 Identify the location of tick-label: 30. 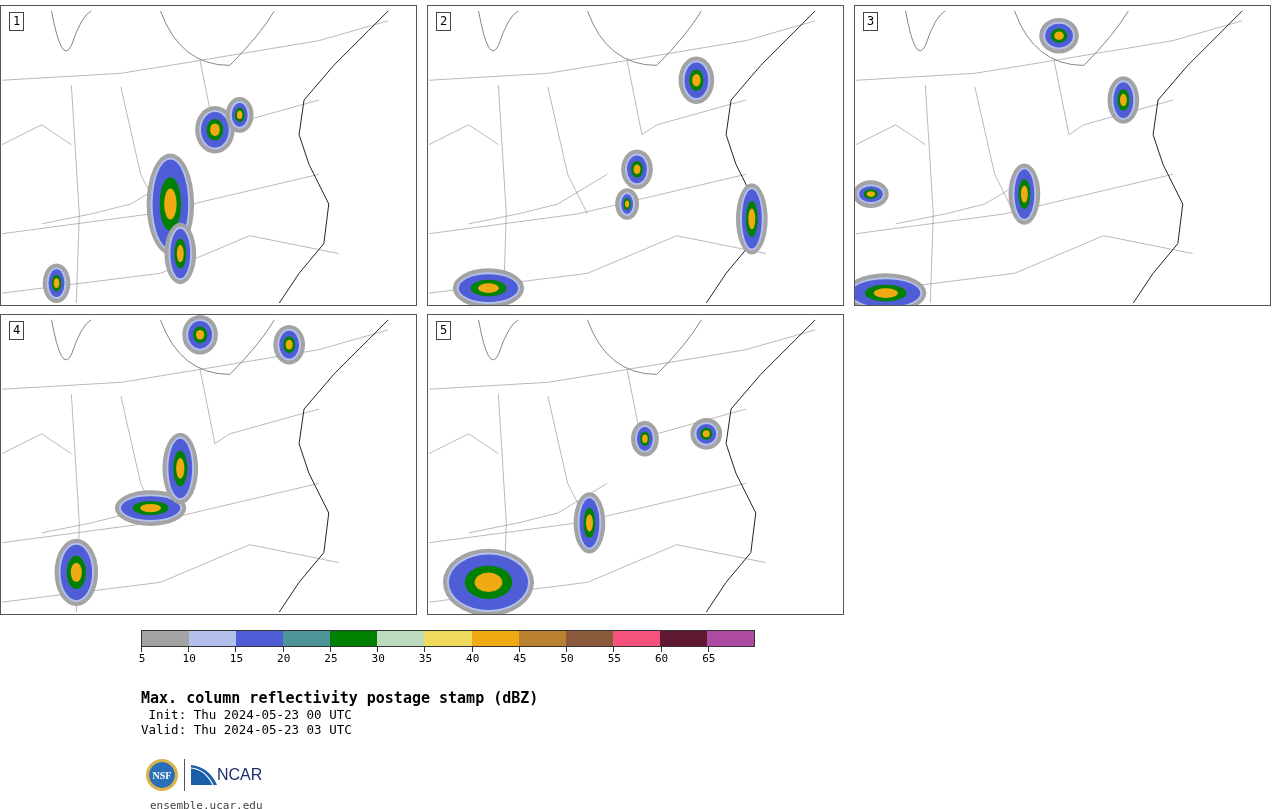
(378, 658).